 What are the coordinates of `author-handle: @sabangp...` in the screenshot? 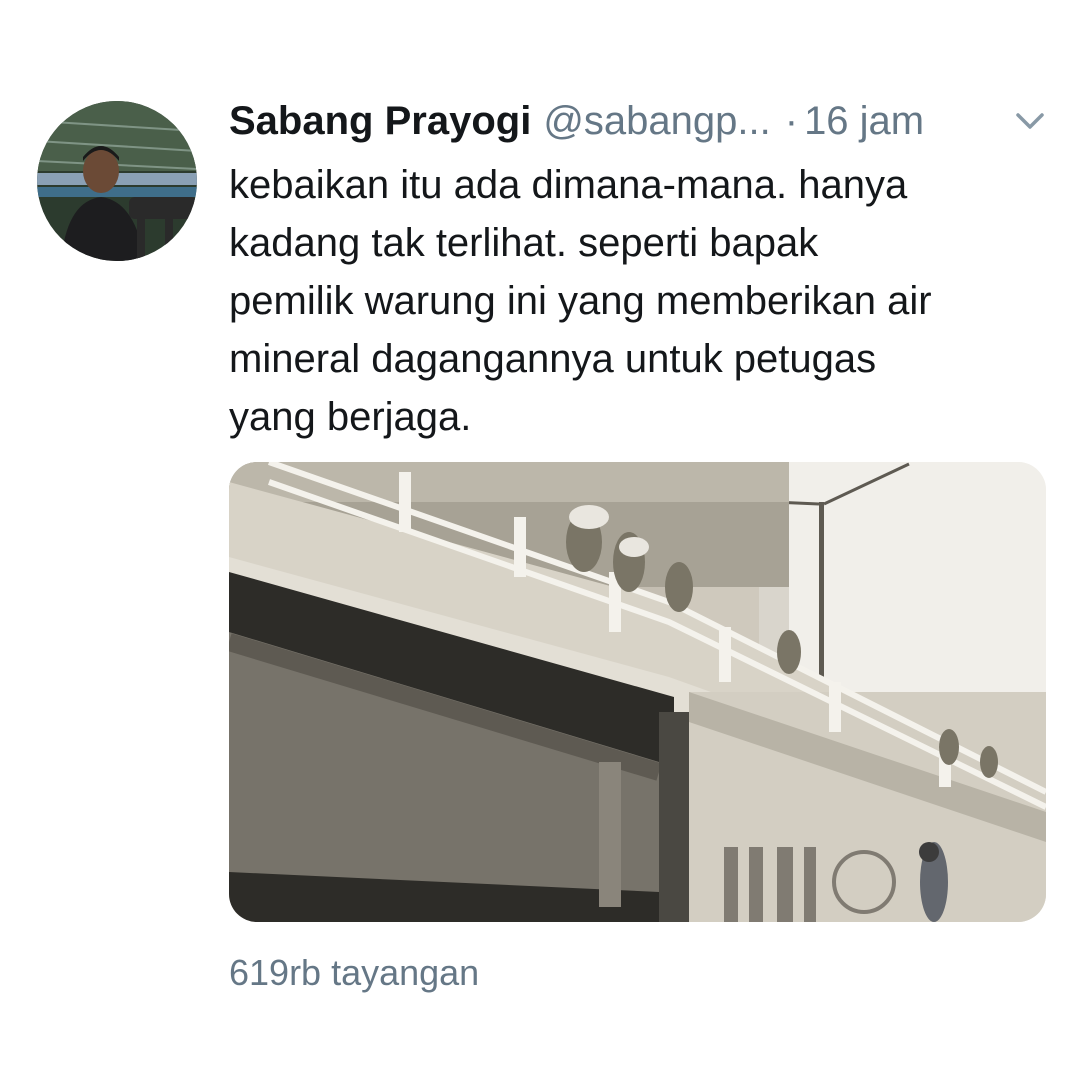 It's located at (656, 121).